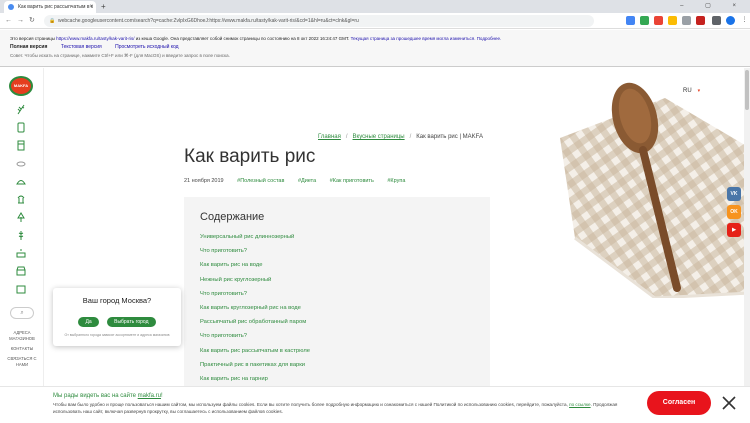 The image size is (750, 423). Describe the element at coordinates (679, 403) in the screenshot. I see `cookie-agree-button: Согласен` at that location.